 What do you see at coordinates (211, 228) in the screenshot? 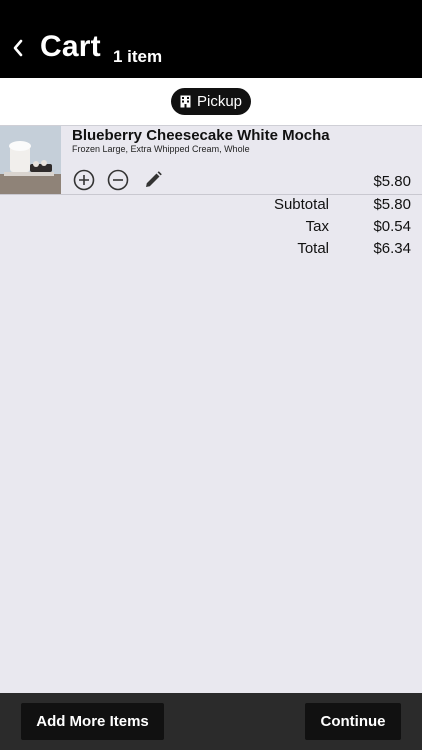
I see `tax-row: Tax $0.54` at bounding box center [211, 228].